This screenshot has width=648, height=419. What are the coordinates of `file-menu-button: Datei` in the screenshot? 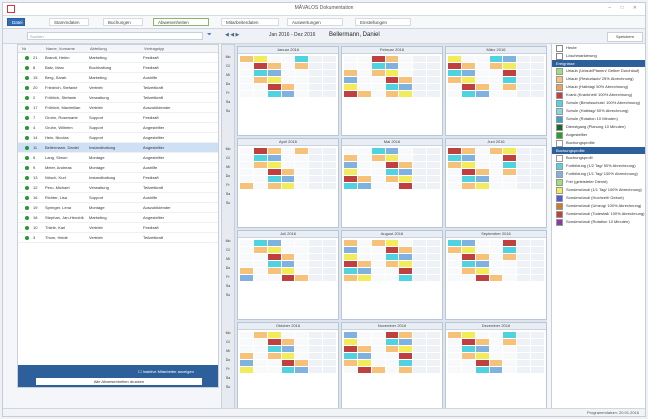 It's located at (16, 22).